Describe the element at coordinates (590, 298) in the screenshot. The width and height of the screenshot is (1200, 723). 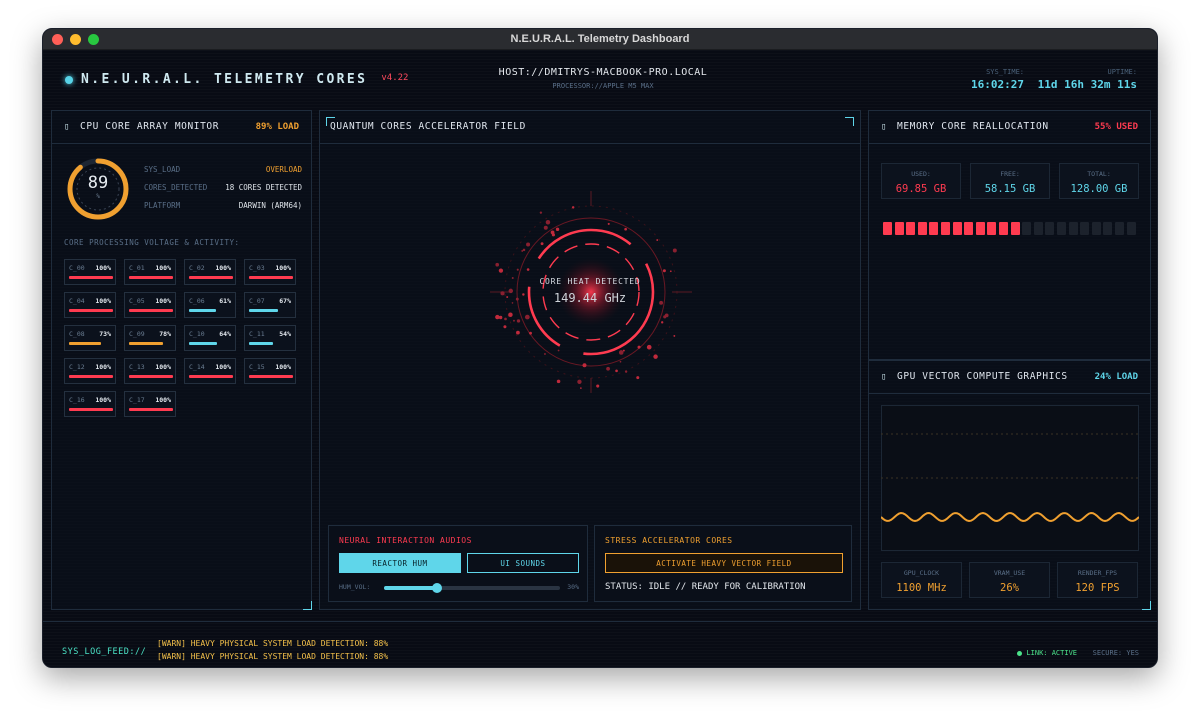
I see `heat-value: 149.44 GHz` at that location.